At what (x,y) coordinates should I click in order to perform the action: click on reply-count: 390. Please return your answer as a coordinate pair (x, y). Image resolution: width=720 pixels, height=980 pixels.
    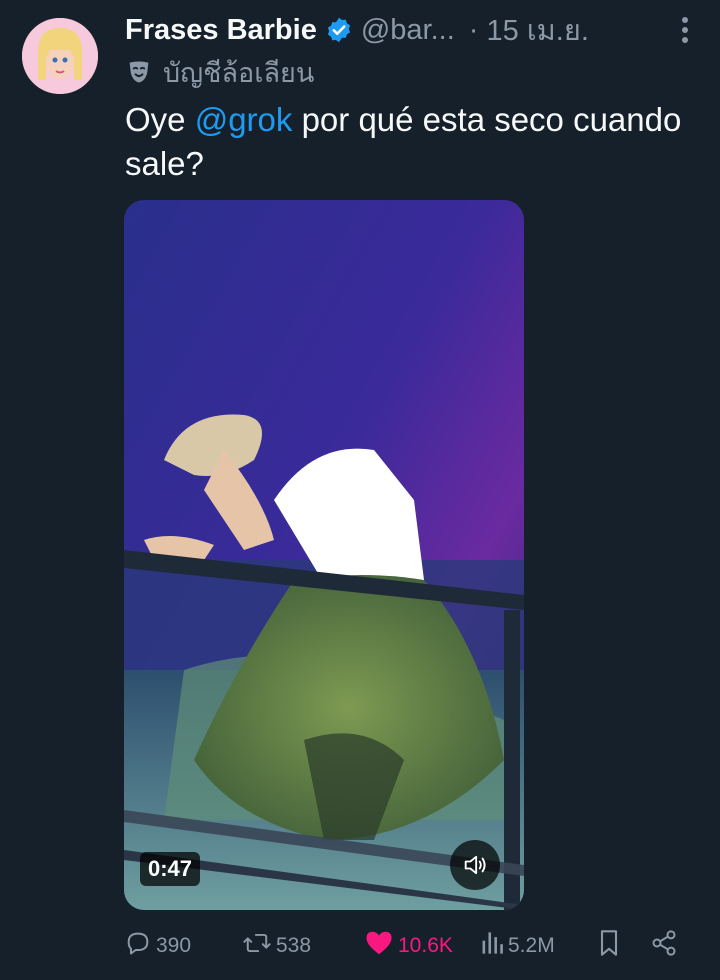
    Looking at the image, I should click on (174, 945).